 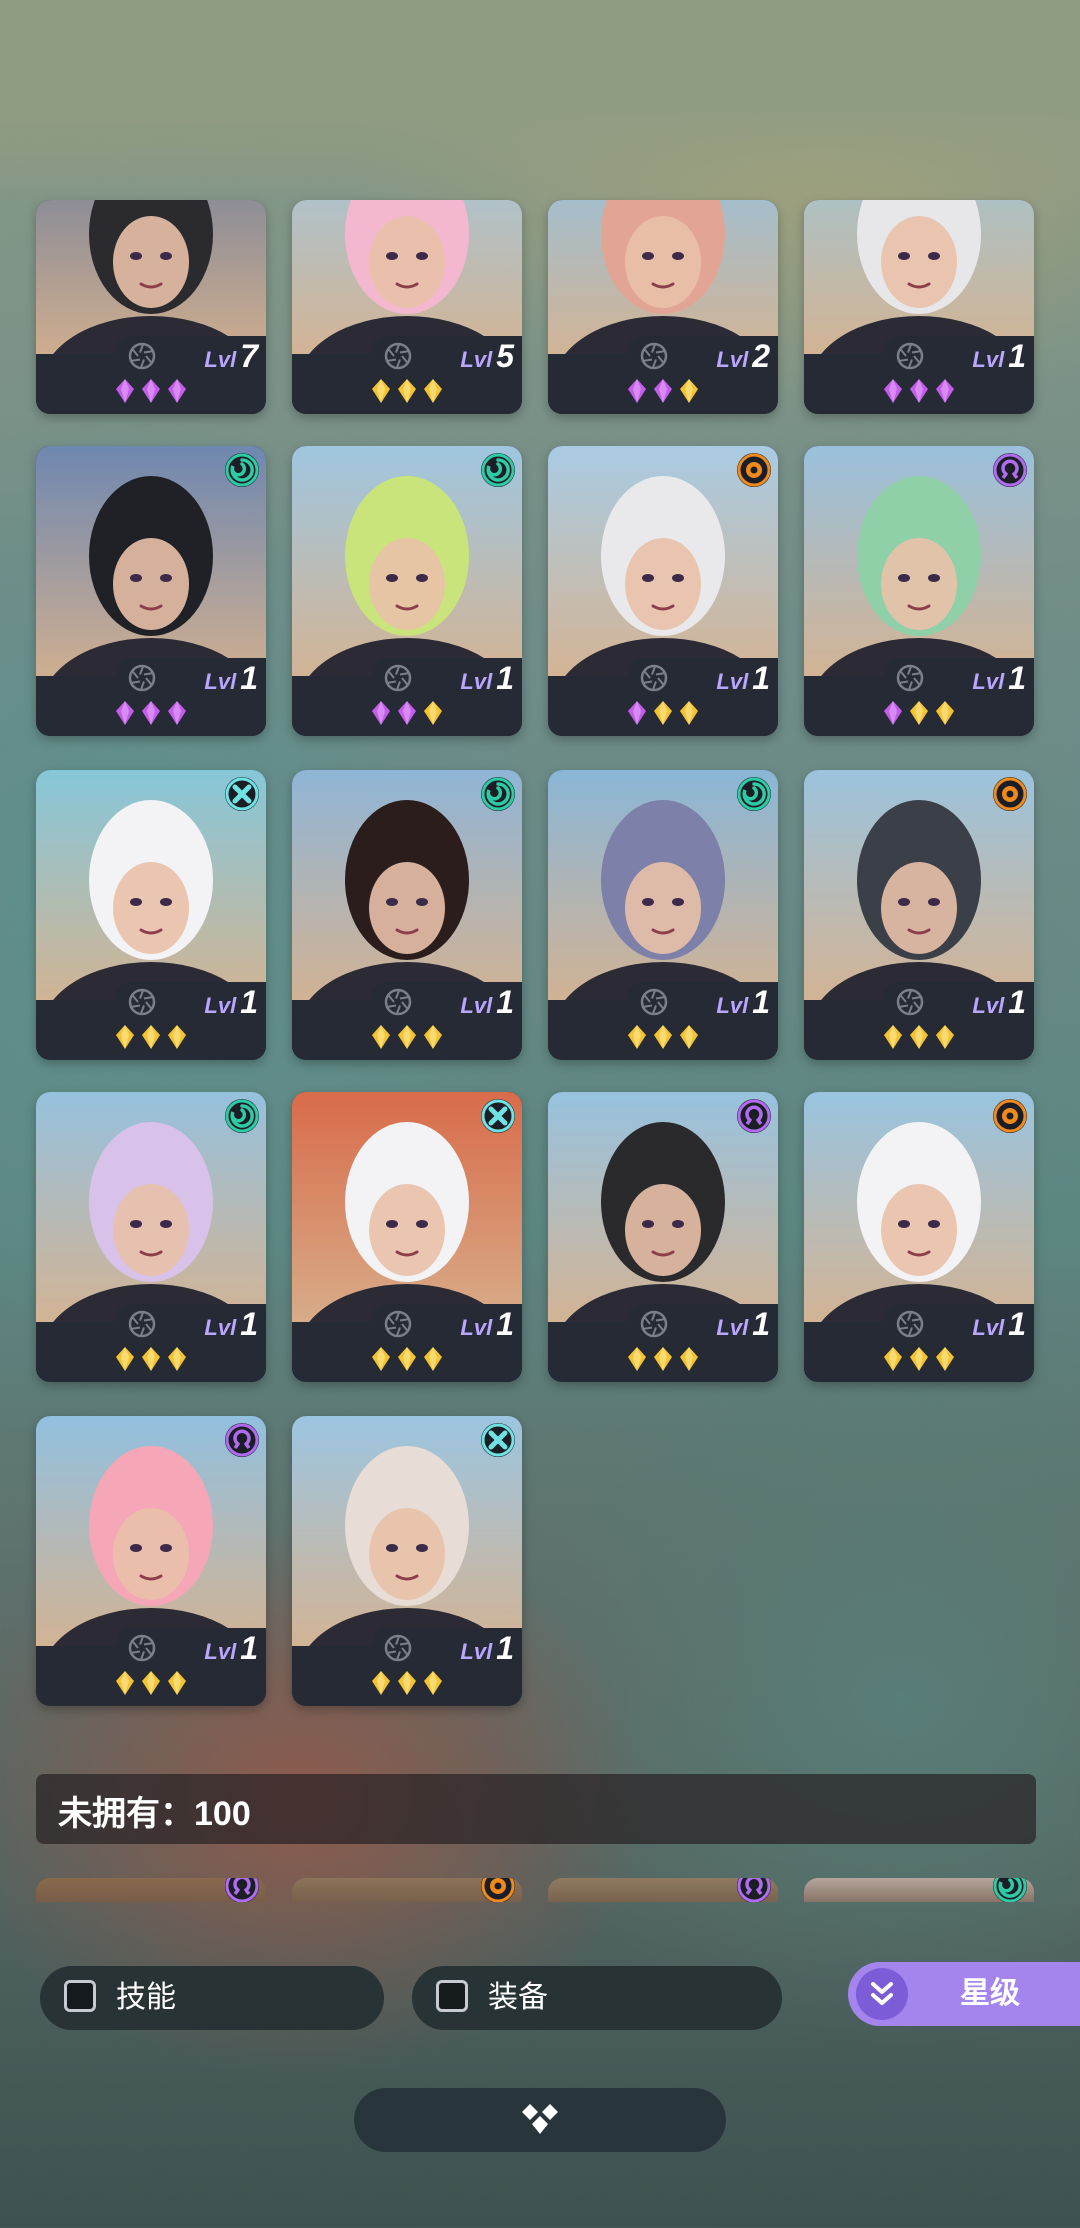 I want to click on star-sort-button: 星级, so click(x=964, y=1994).